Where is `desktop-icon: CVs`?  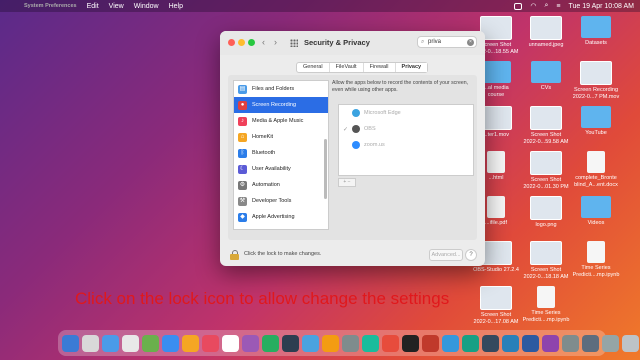
desktop-icon: CVs is located at coordinates (546, 76).